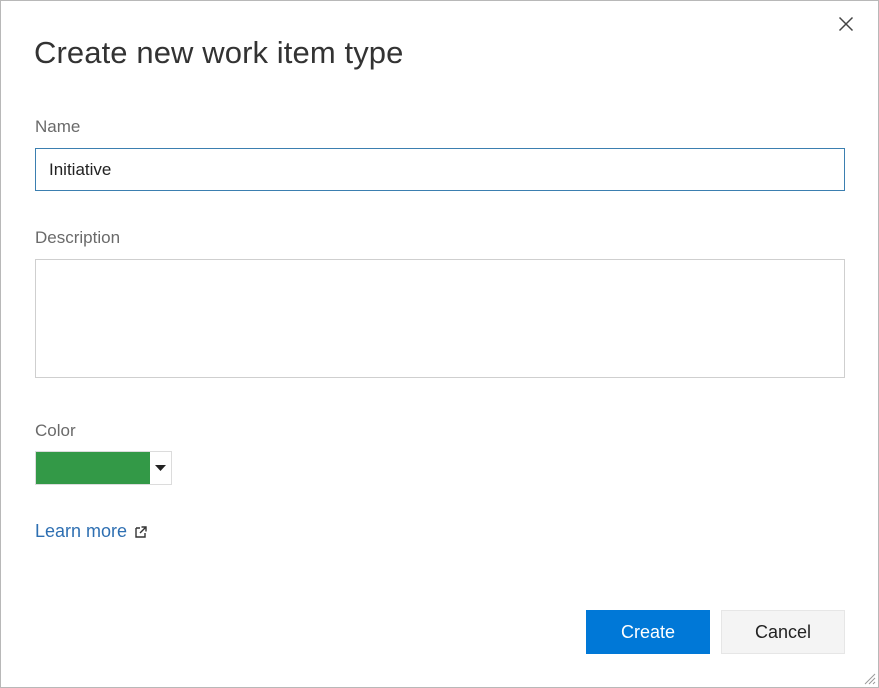 The image size is (879, 688). I want to click on learn-more-label: Learn more, so click(81, 531).